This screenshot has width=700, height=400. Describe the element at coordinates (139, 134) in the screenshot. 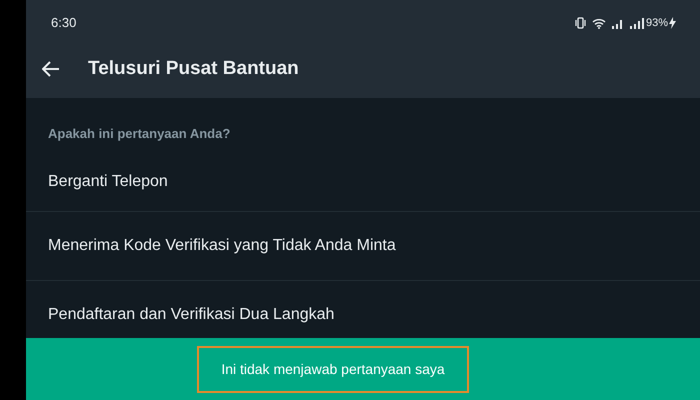

I see `section-header: Apakah ini pertanyaan Anda?` at that location.